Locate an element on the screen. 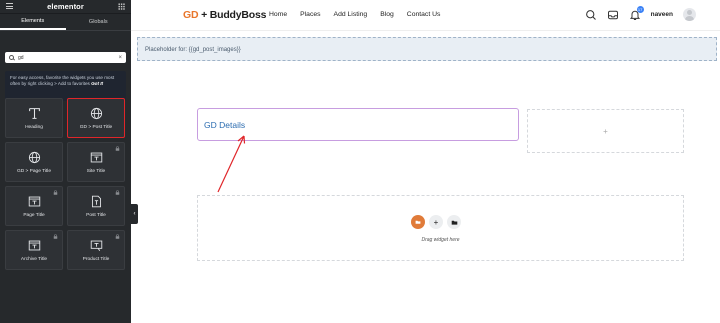 The width and height of the screenshot is (720, 323). widget-post-title: Post Title is located at coordinates (96, 206).